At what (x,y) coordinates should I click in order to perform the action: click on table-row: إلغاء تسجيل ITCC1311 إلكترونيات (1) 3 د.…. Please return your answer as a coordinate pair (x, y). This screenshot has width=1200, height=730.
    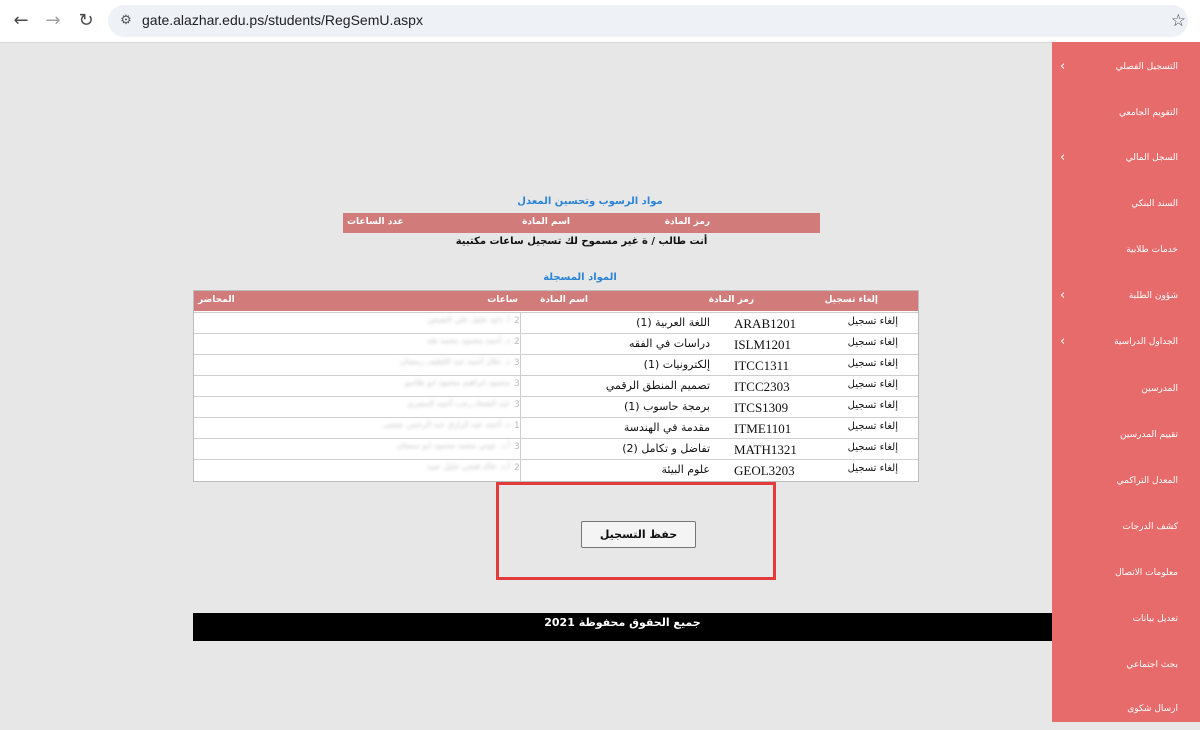
    Looking at the image, I should click on (556, 365).